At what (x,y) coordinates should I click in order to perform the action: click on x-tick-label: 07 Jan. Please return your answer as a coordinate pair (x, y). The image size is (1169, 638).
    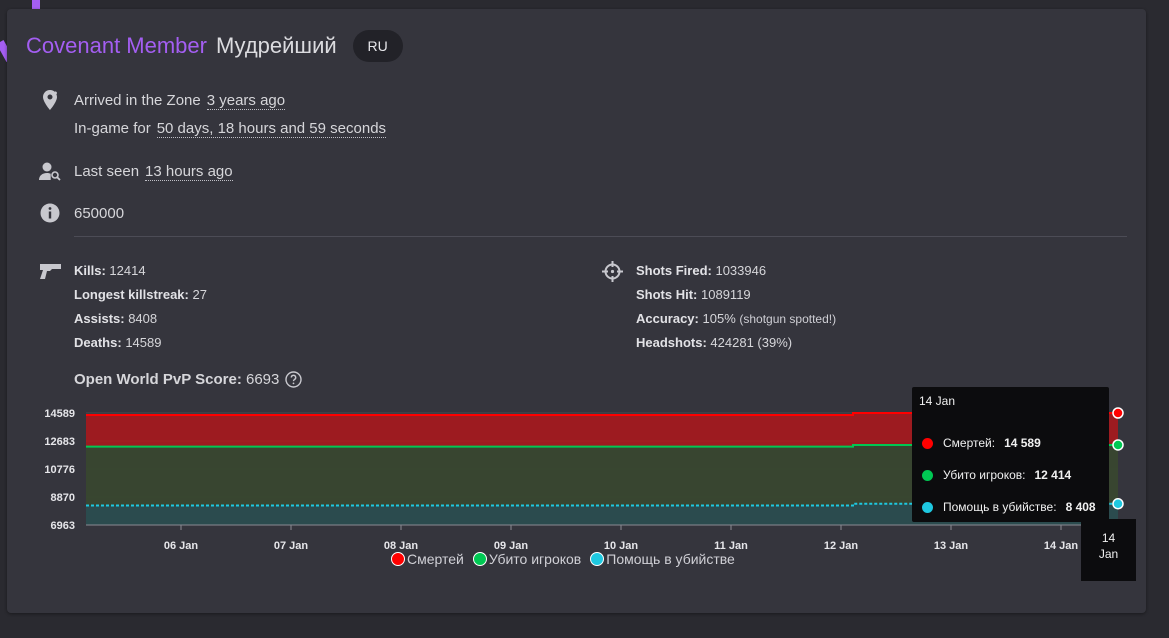
    Looking at the image, I should click on (291, 546).